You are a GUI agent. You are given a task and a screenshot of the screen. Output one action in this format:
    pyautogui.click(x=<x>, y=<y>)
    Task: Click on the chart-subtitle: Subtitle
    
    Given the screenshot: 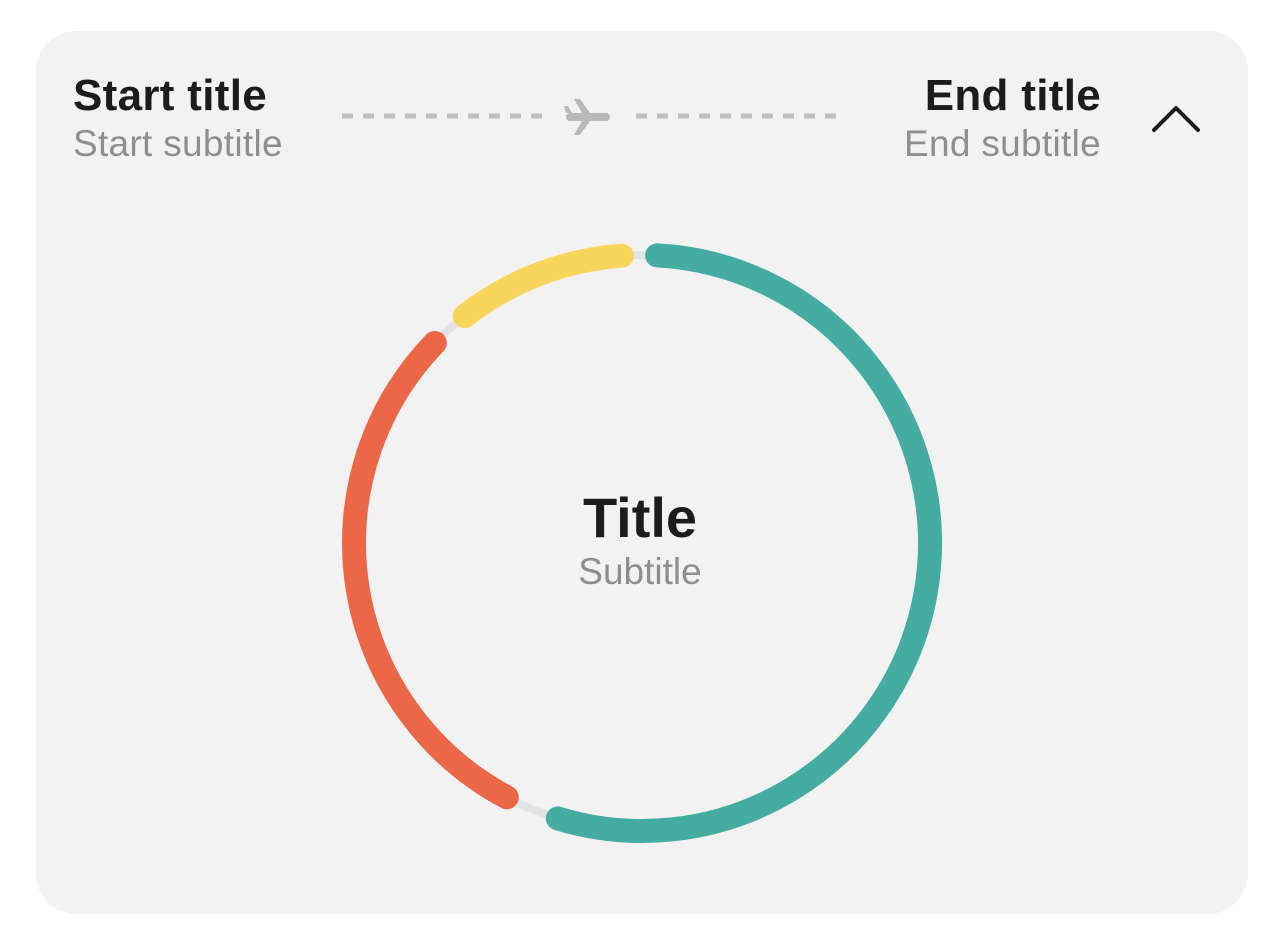 What is the action you would take?
    pyautogui.click(x=640, y=571)
    